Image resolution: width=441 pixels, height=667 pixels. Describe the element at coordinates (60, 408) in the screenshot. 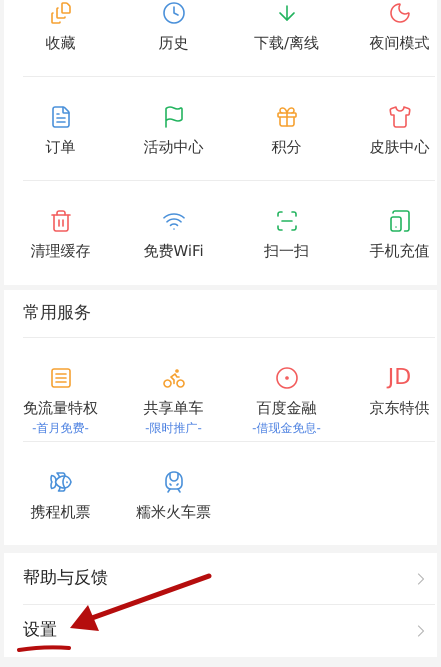

I see `tool-label: 免流量特权` at that location.